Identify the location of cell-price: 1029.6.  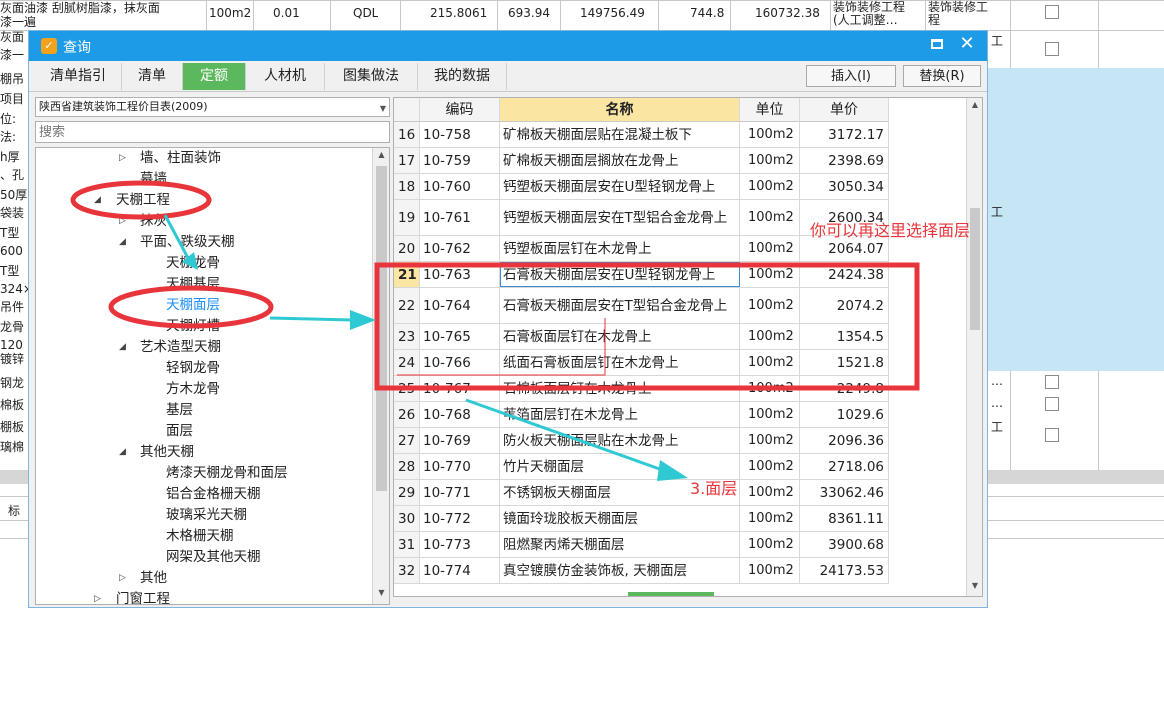
(844, 414).